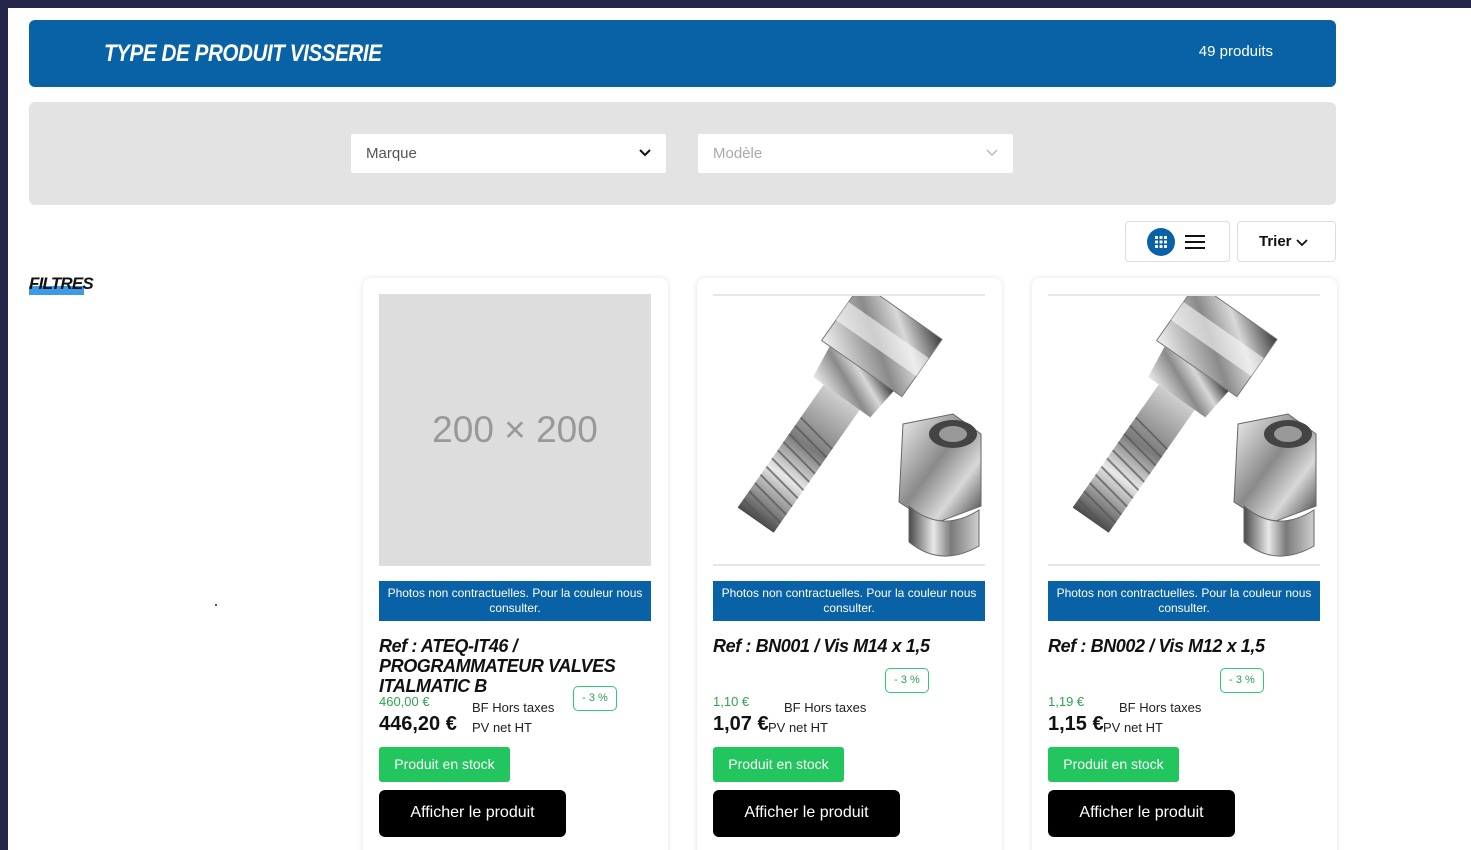 The width and height of the screenshot is (1471, 850). Describe the element at coordinates (1195, 242) in the screenshot. I see `list-view-icon` at that location.